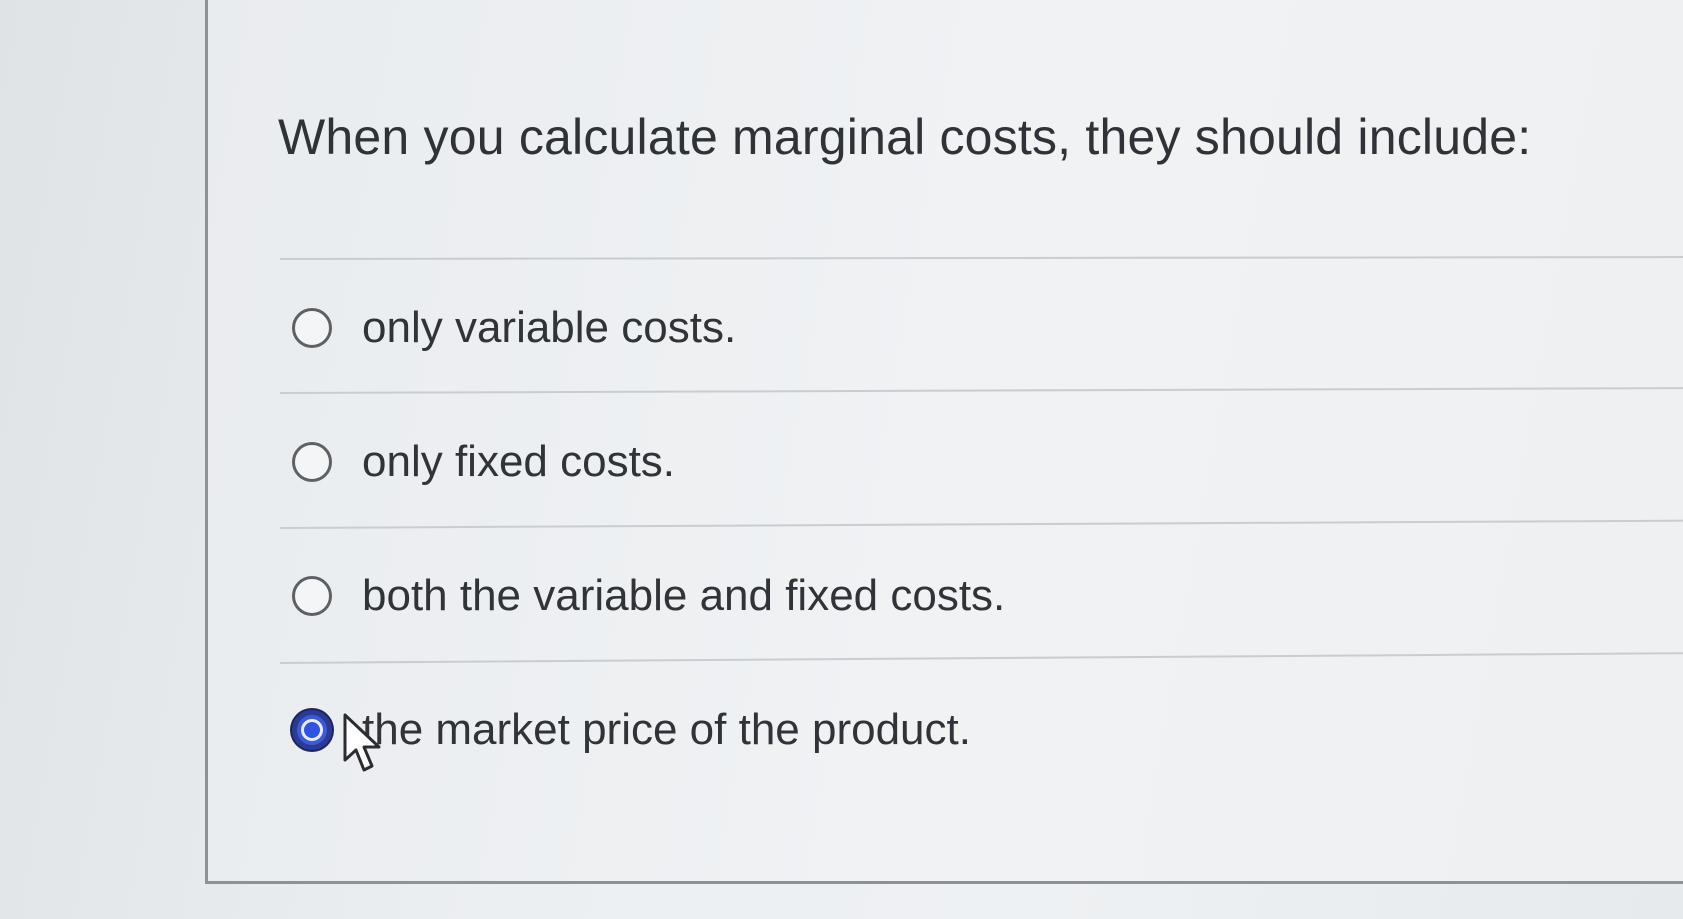 Image resolution: width=1683 pixels, height=919 pixels. What do you see at coordinates (519, 461) in the screenshot?
I see `option-label: only fixed costs.` at bounding box center [519, 461].